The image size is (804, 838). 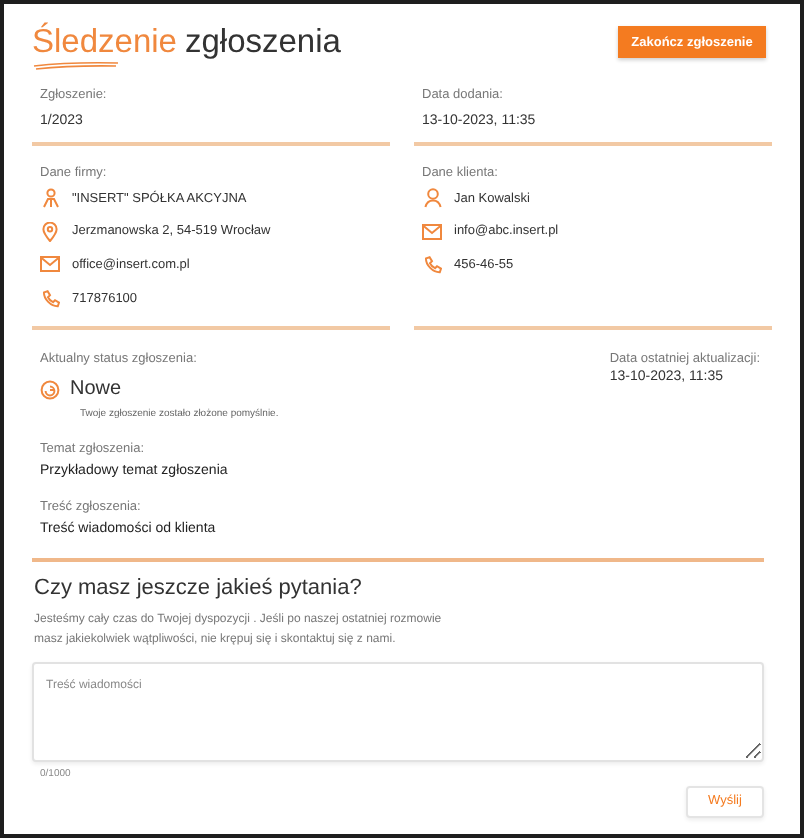 What do you see at coordinates (198, 587) in the screenshot?
I see `questions-heading: Czy masz jeszcze jakieś pytania?` at bounding box center [198, 587].